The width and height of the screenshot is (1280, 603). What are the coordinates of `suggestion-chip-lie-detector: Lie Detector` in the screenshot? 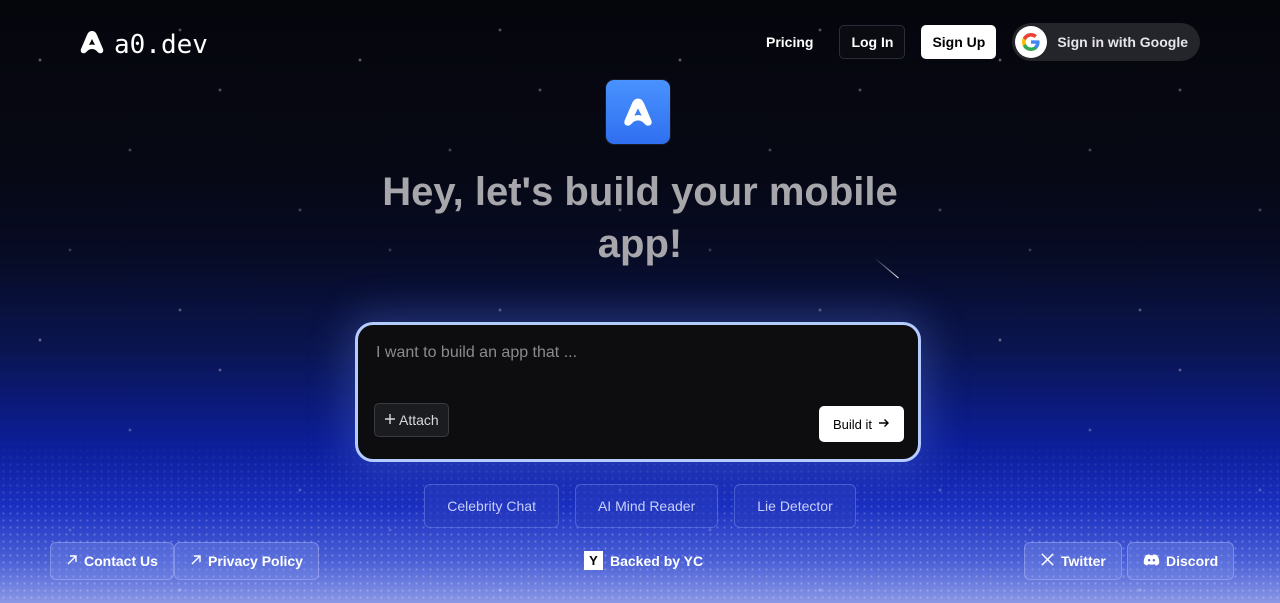 It's located at (795, 506).